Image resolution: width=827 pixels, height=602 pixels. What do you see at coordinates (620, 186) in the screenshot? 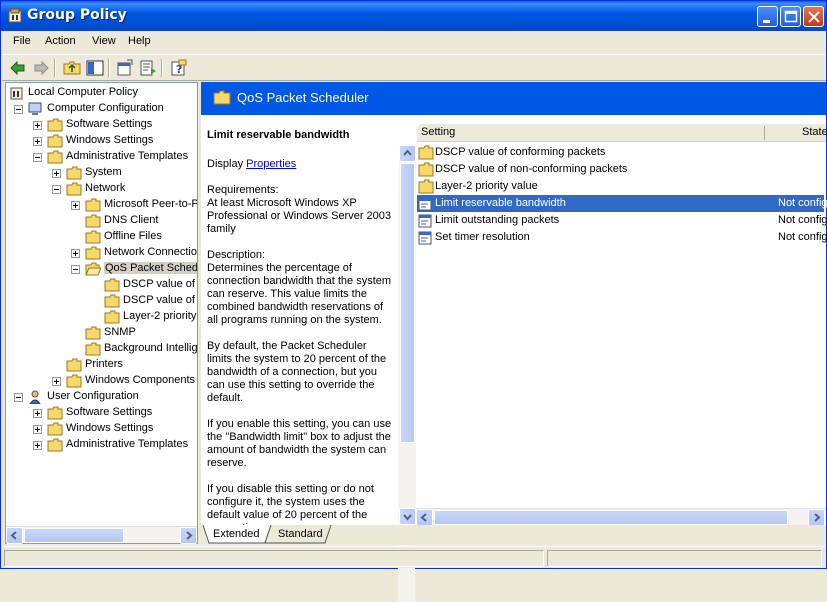
I see `list-item: Layer-2 priority value` at bounding box center [620, 186].